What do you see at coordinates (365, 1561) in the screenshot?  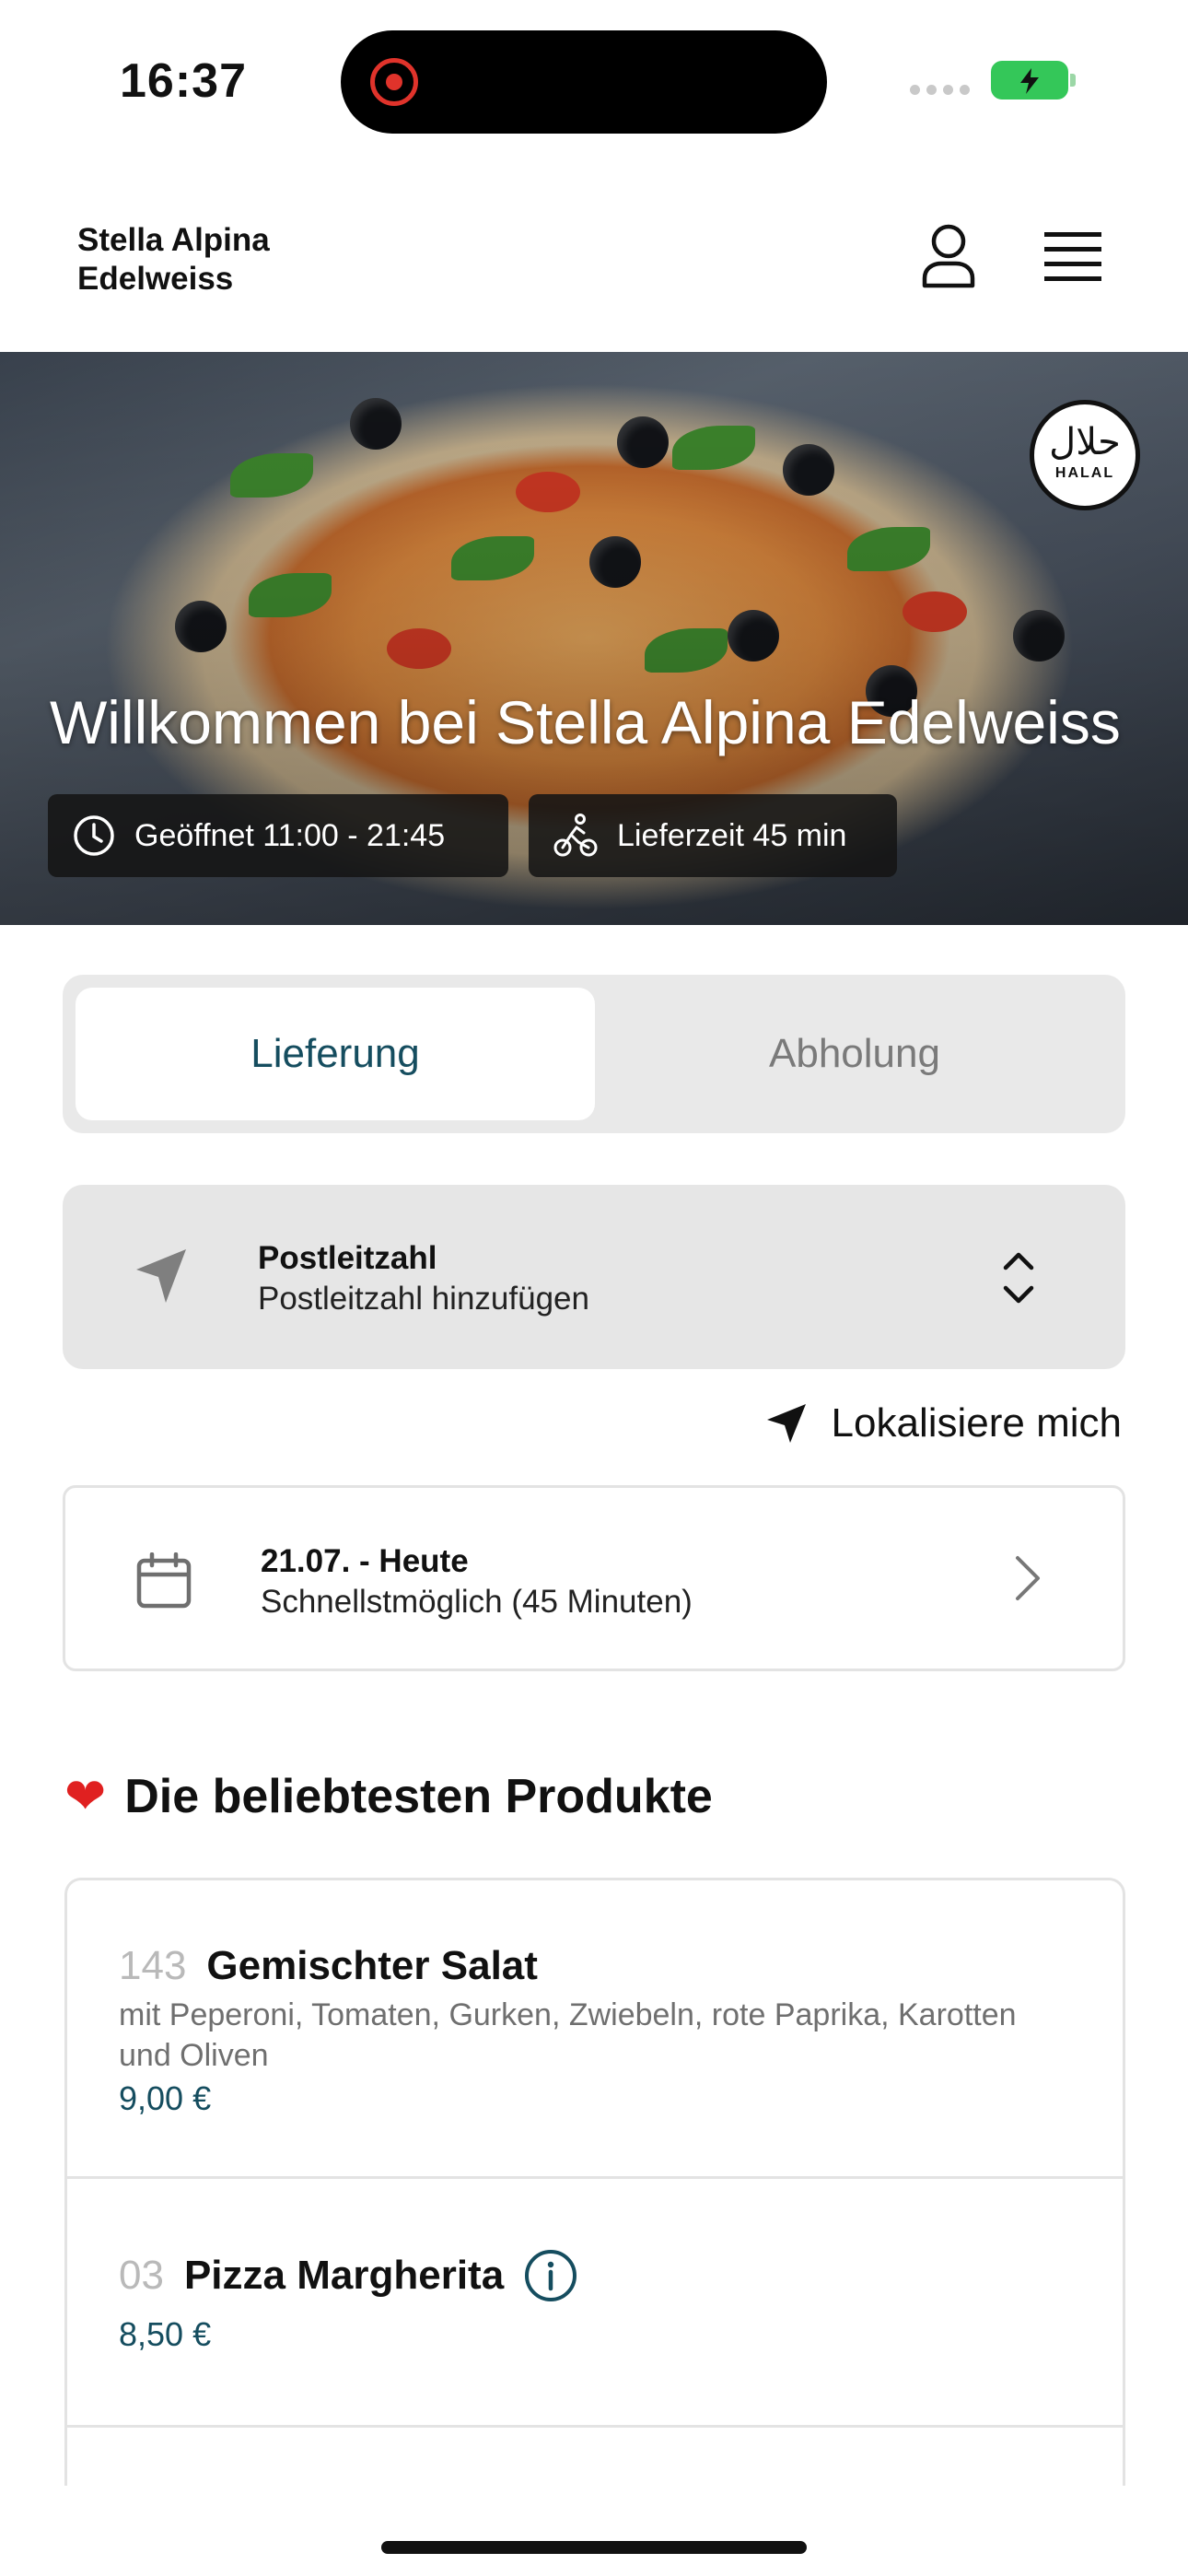 I see `delivery-date: 21.07. - Heute` at bounding box center [365, 1561].